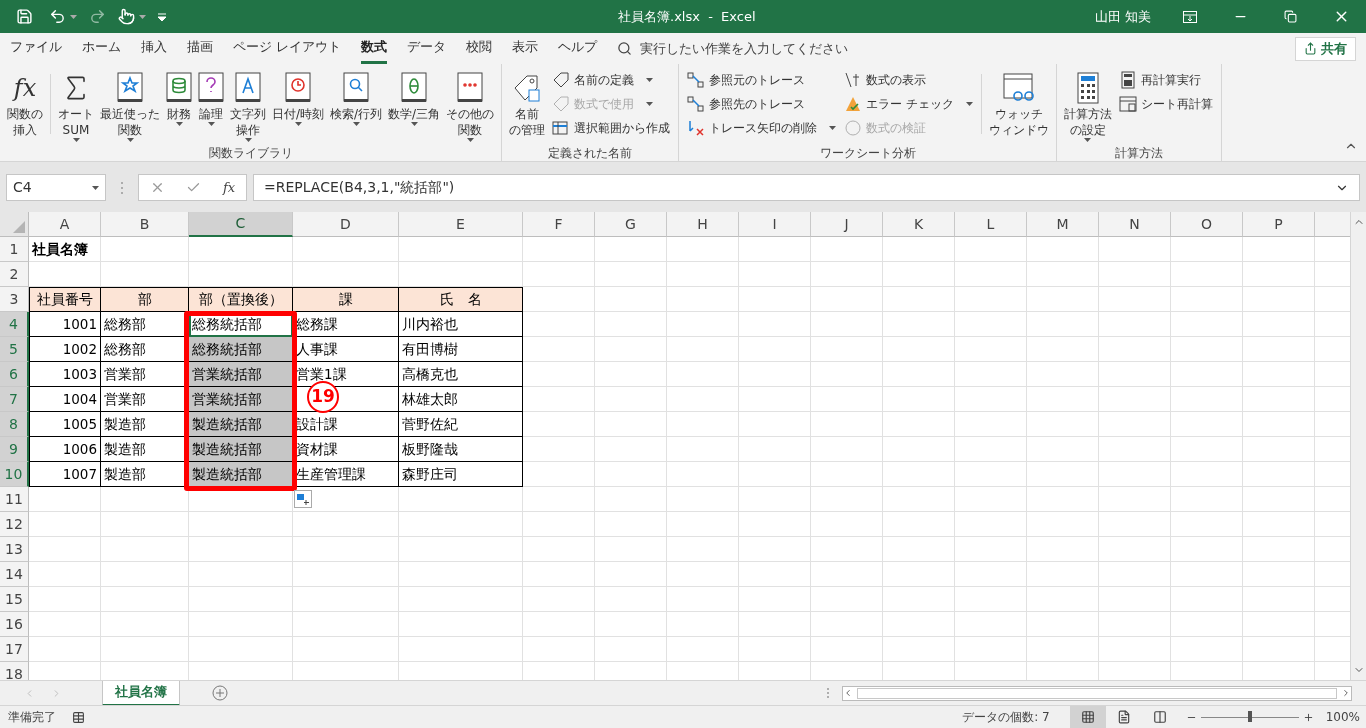 Image resolution: width=1366 pixels, height=728 pixels. I want to click on ribbon-button: シート再計算, so click(1165, 104).